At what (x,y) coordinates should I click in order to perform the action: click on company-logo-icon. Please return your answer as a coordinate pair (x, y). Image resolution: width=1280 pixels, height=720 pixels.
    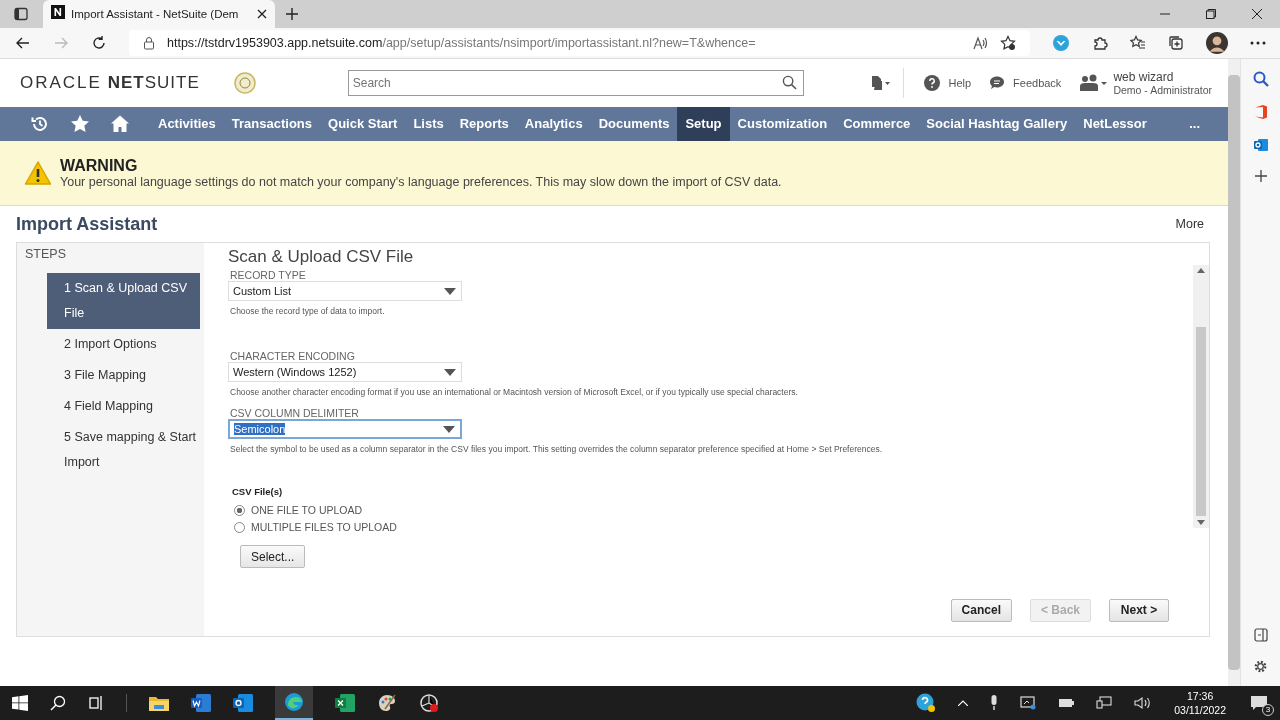
    Looking at the image, I should click on (244, 83).